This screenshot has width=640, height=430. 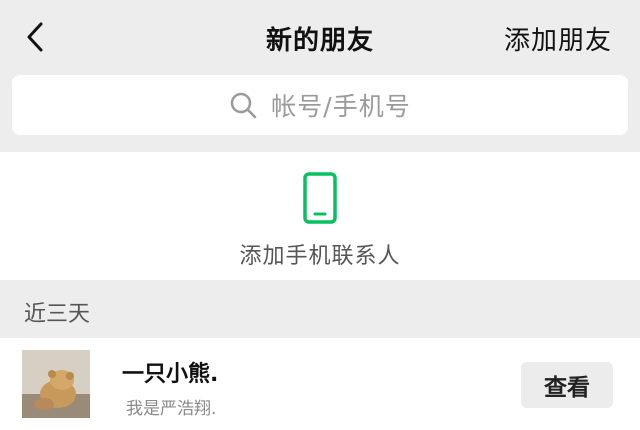 I want to click on phone-icon, so click(x=320, y=198).